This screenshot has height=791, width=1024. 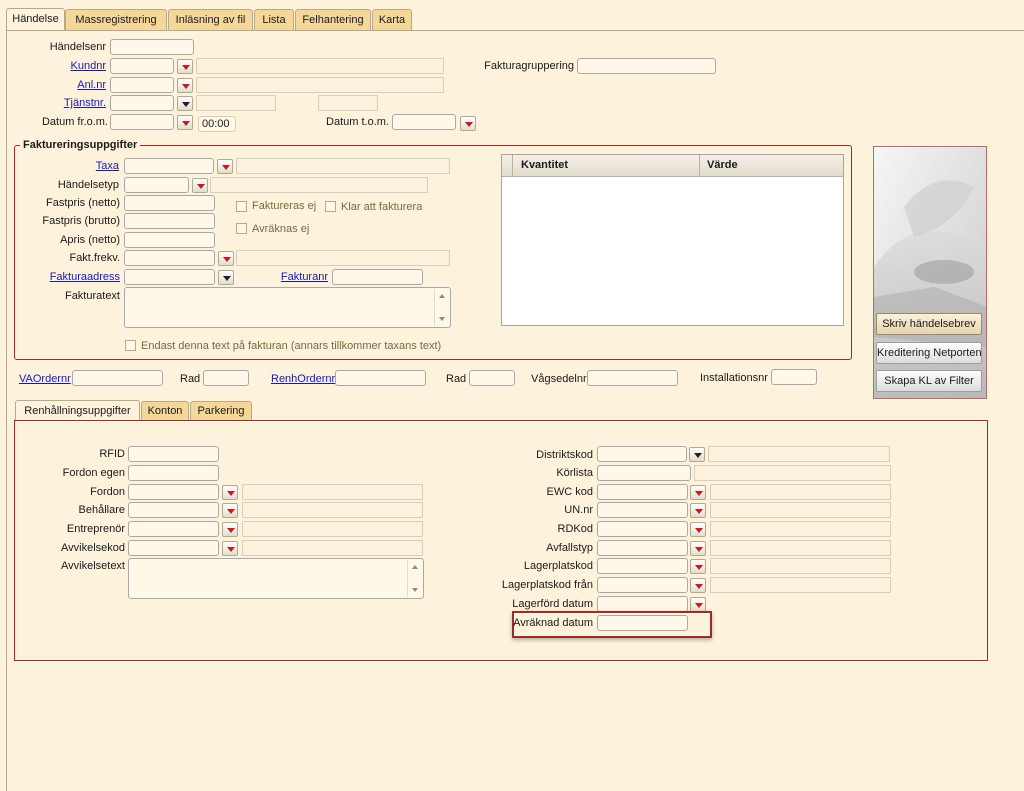 What do you see at coordinates (226, 378) in the screenshot?
I see `rad1-input` at bounding box center [226, 378].